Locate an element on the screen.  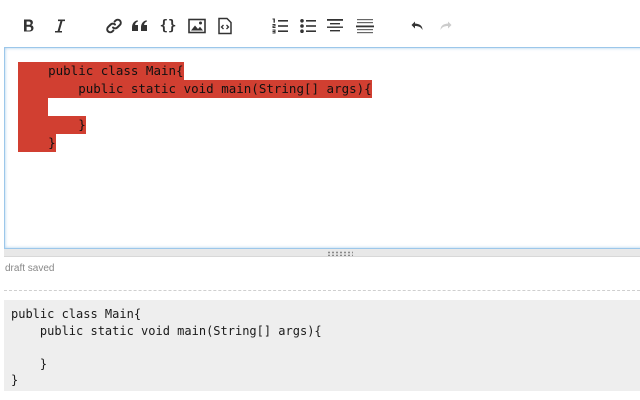
horizontal-rule-button is located at coordinates (365, 26).